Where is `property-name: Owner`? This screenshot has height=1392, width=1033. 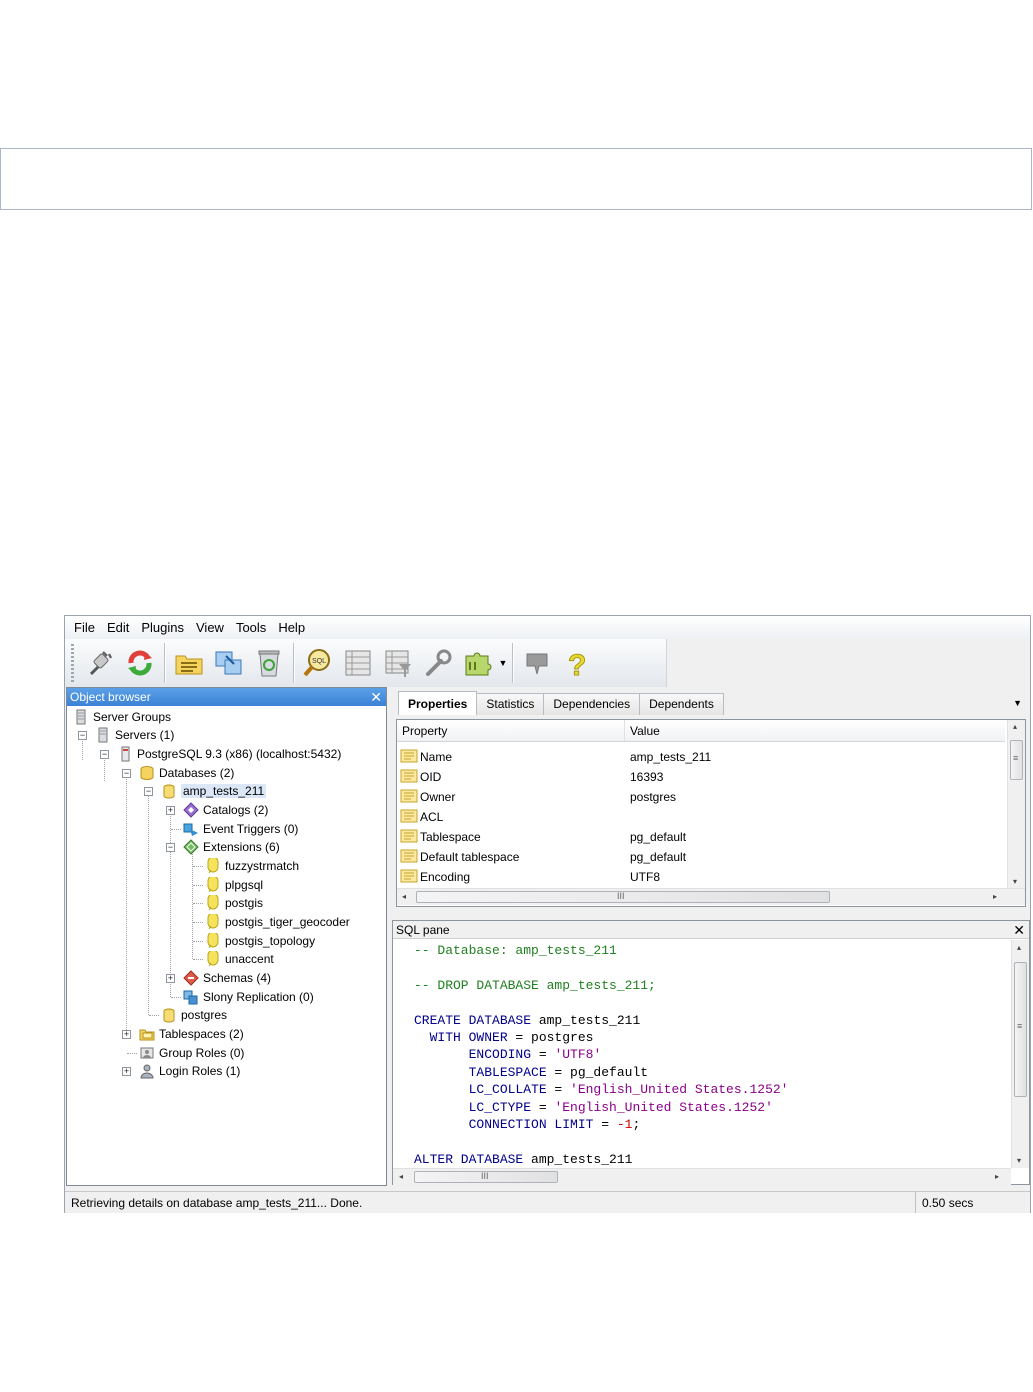 property-name: Owner is located at coordinates (438, 797).